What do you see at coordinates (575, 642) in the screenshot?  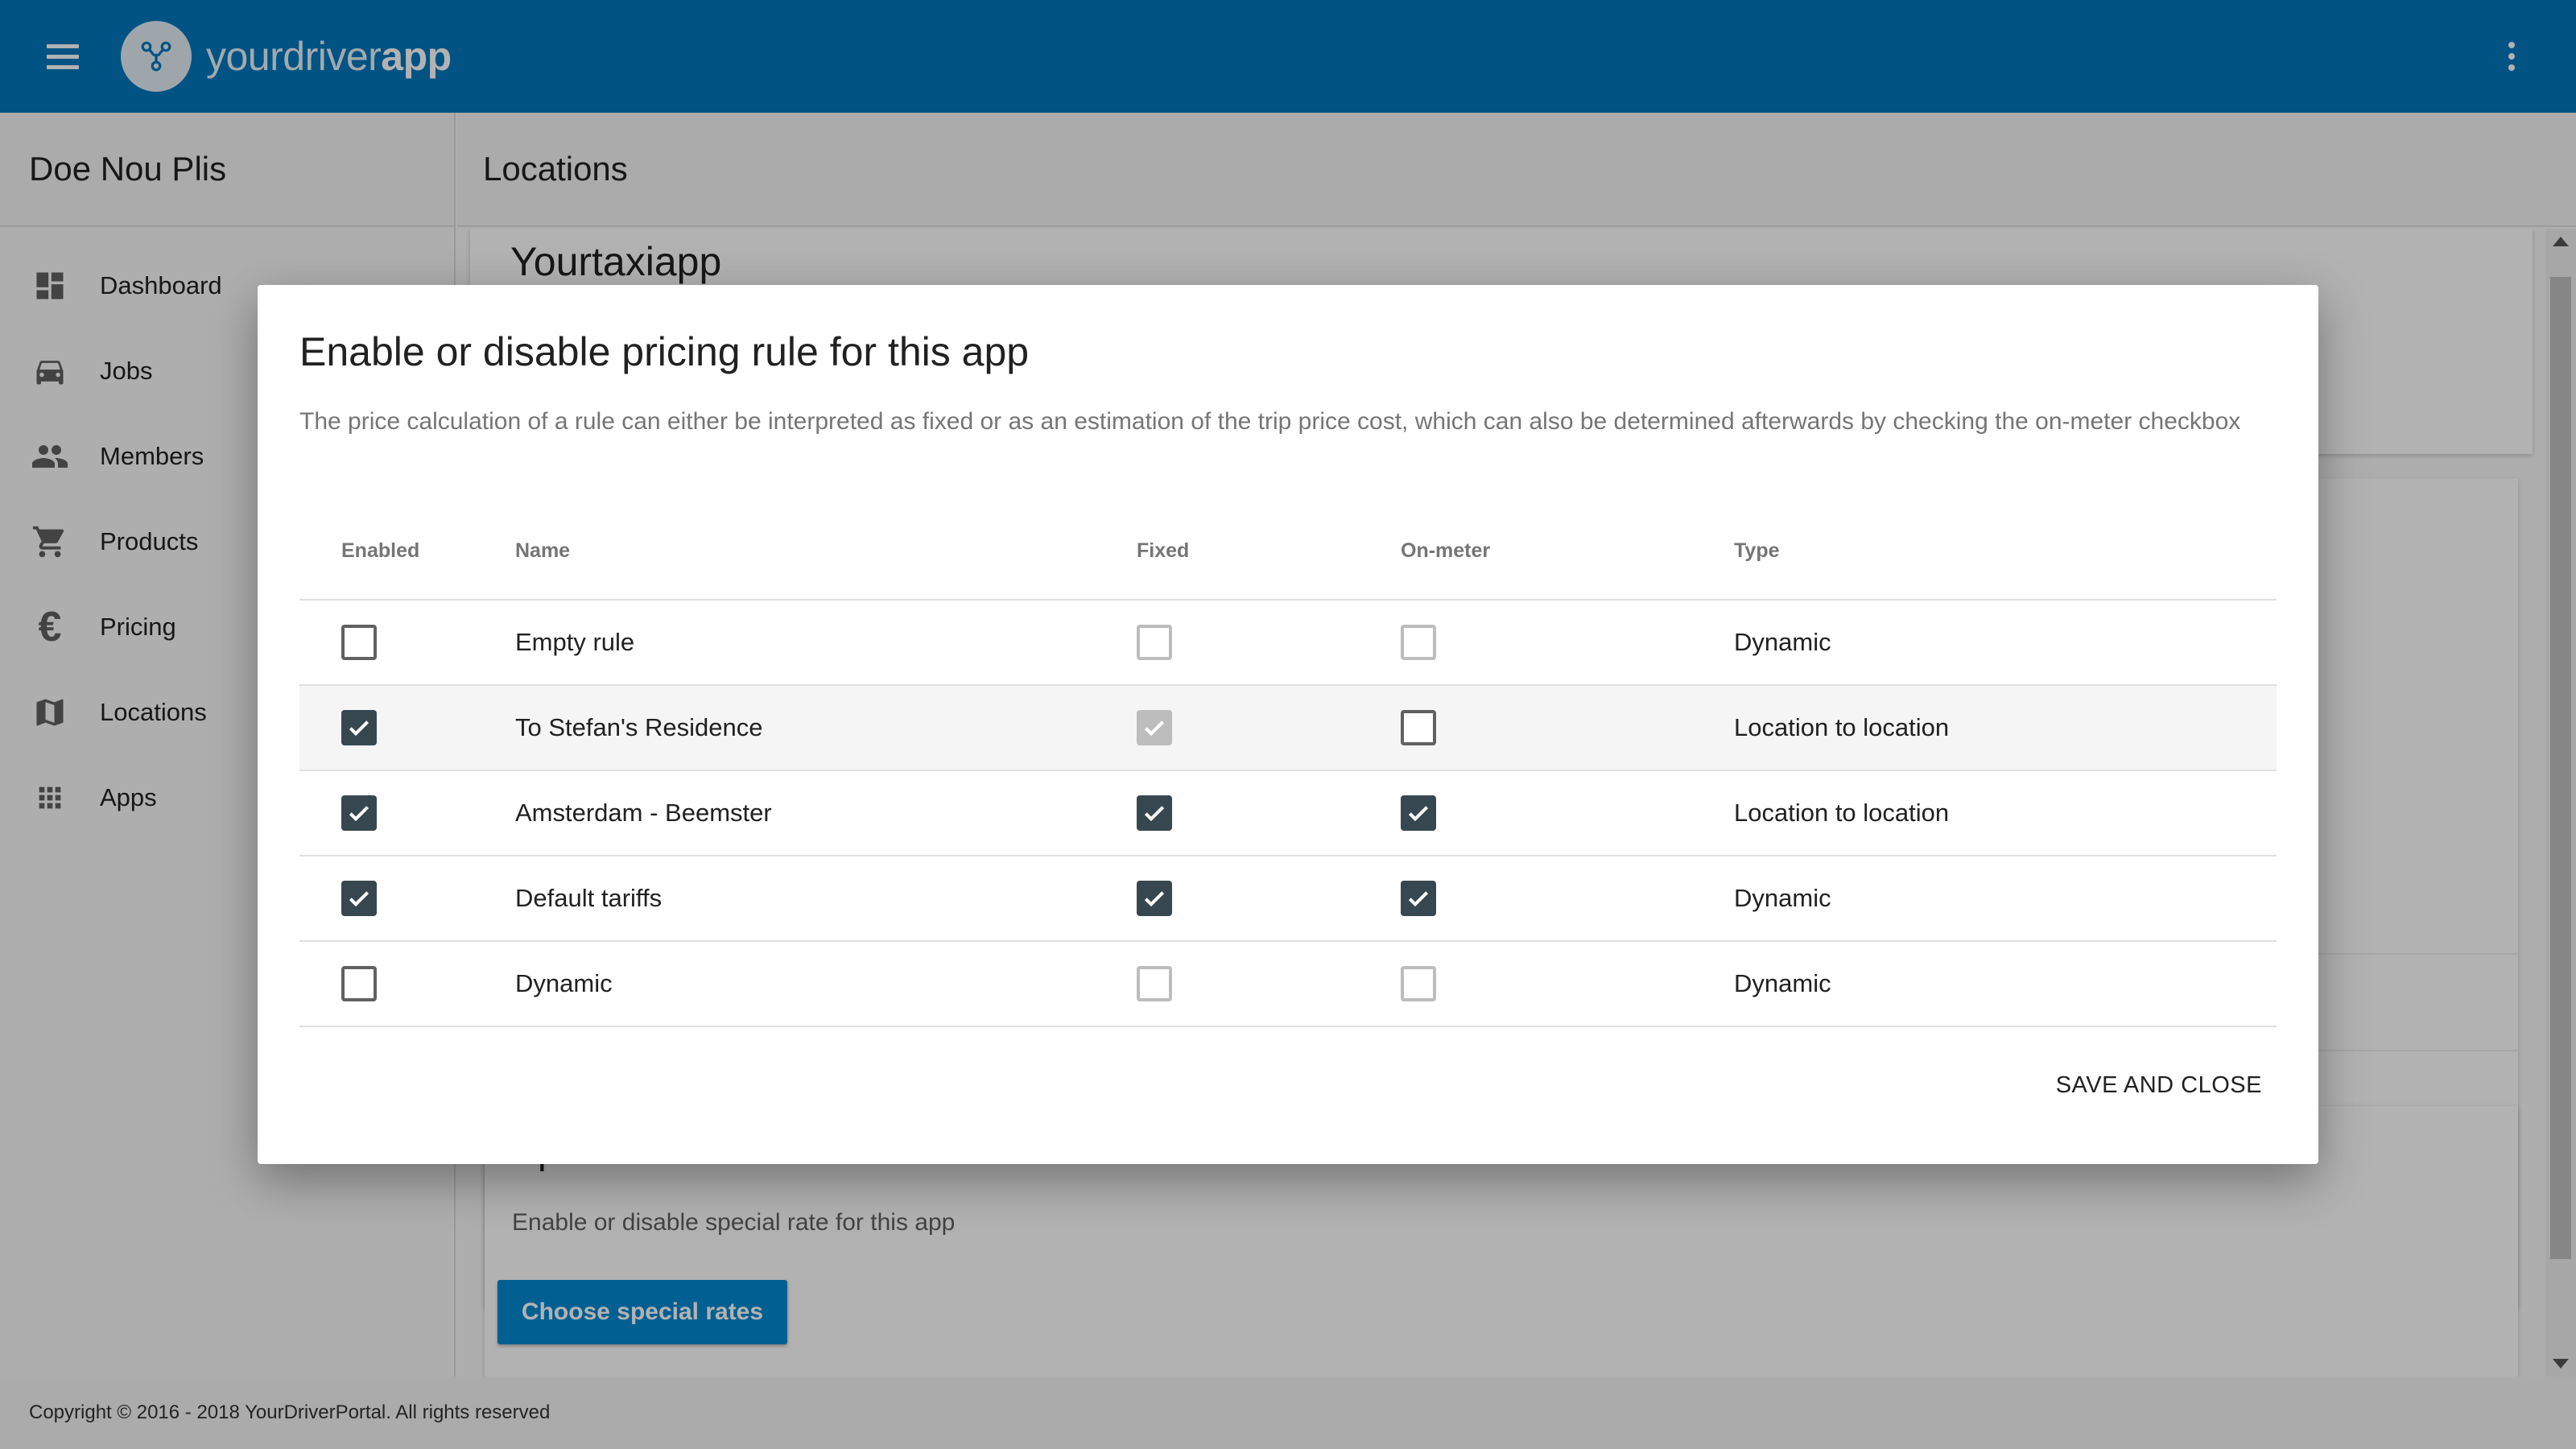 I see `rule-name: Empty rule` at bounding box center [575, 642].